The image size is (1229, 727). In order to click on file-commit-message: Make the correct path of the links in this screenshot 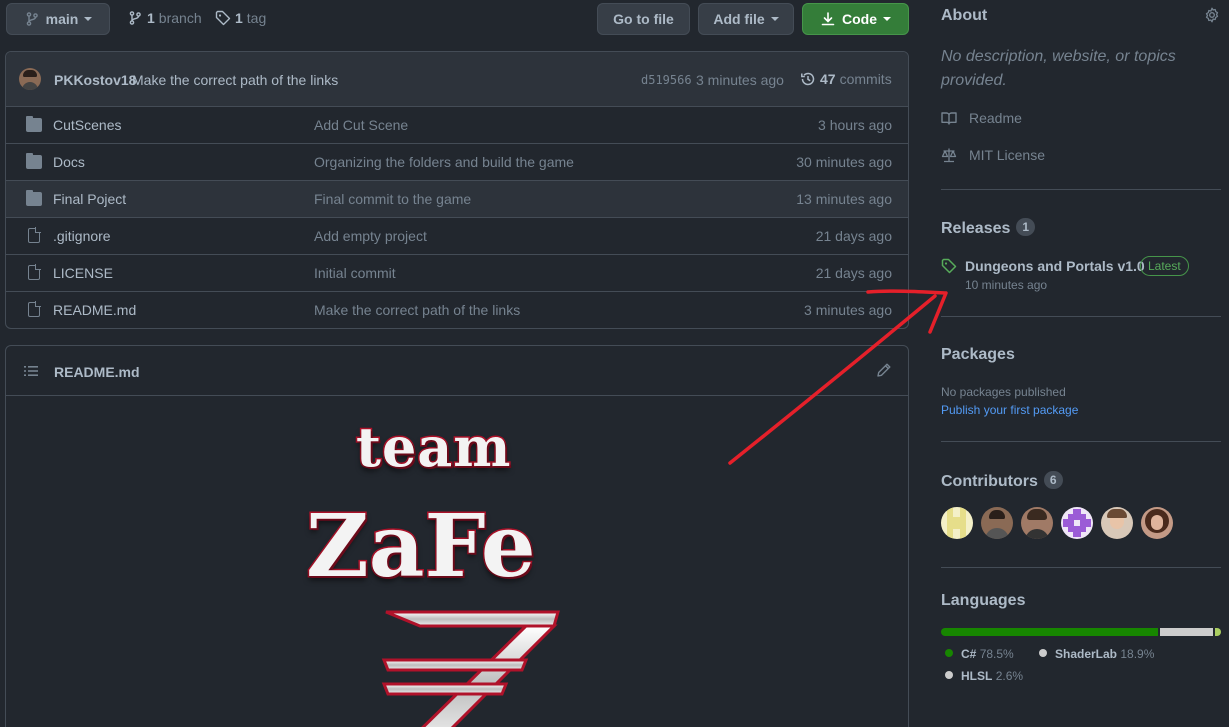, I will do `click(417, 310)`.